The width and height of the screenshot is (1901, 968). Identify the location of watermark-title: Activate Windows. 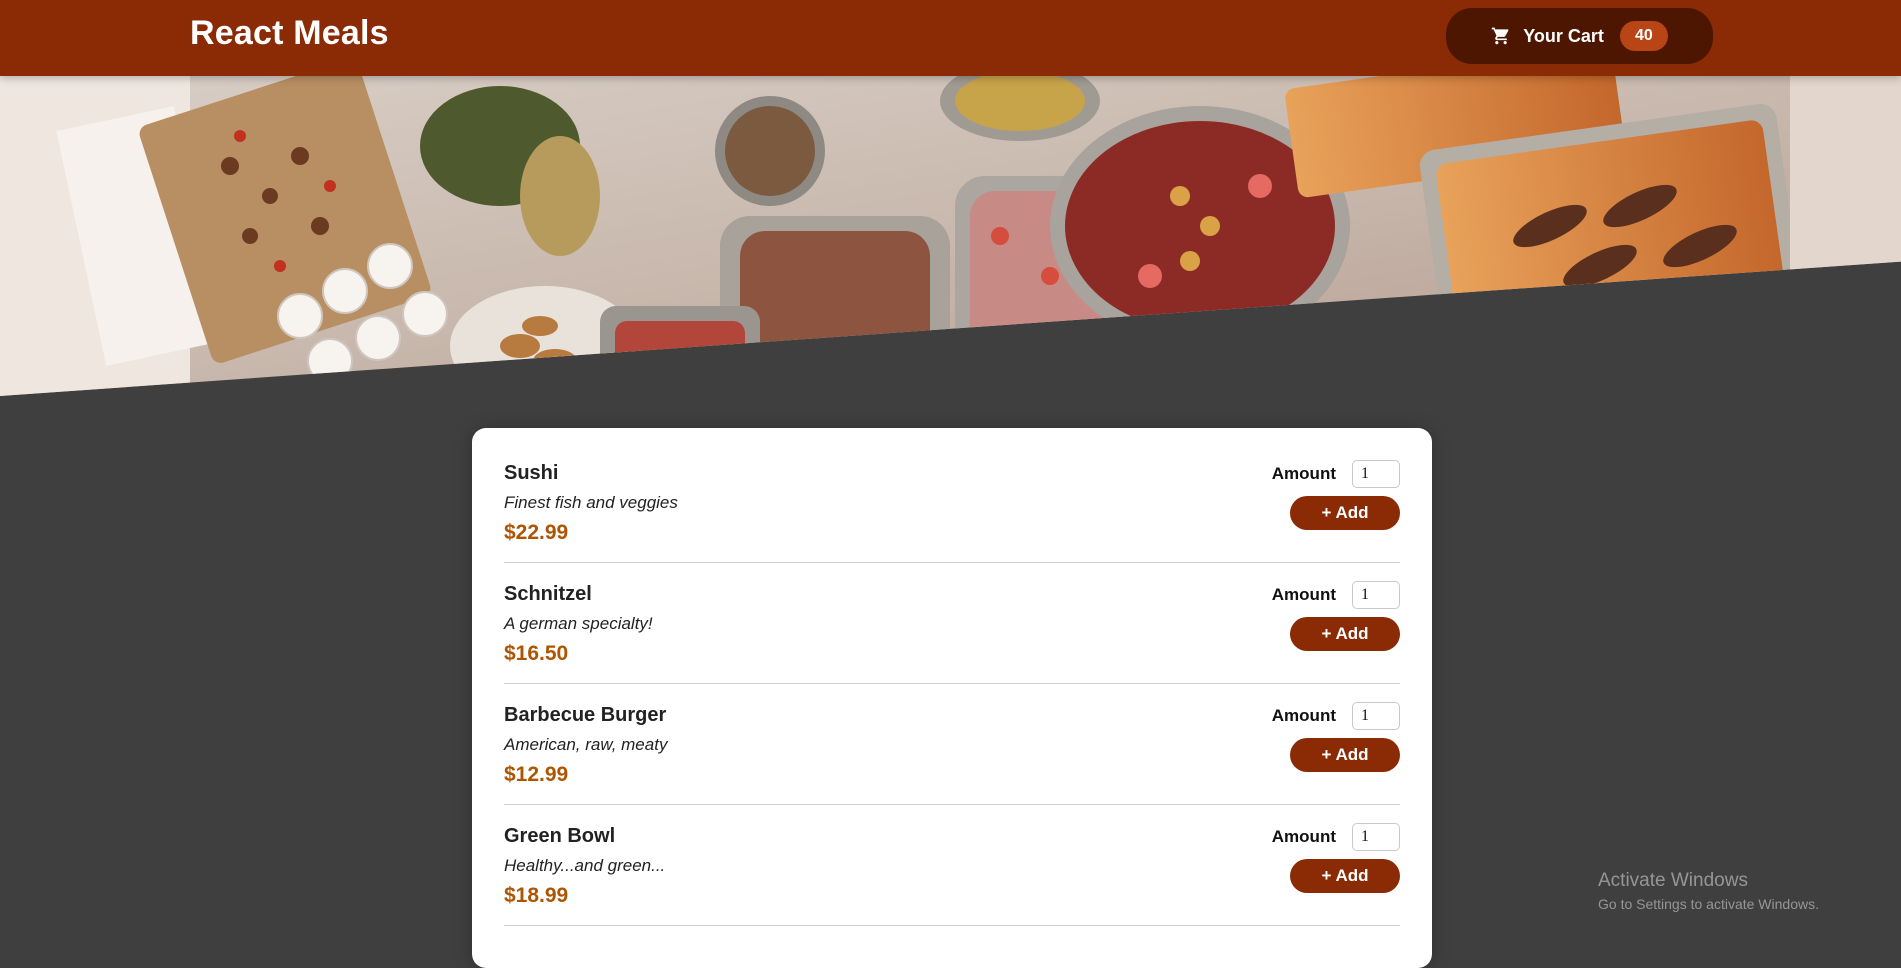
(1673, 880).